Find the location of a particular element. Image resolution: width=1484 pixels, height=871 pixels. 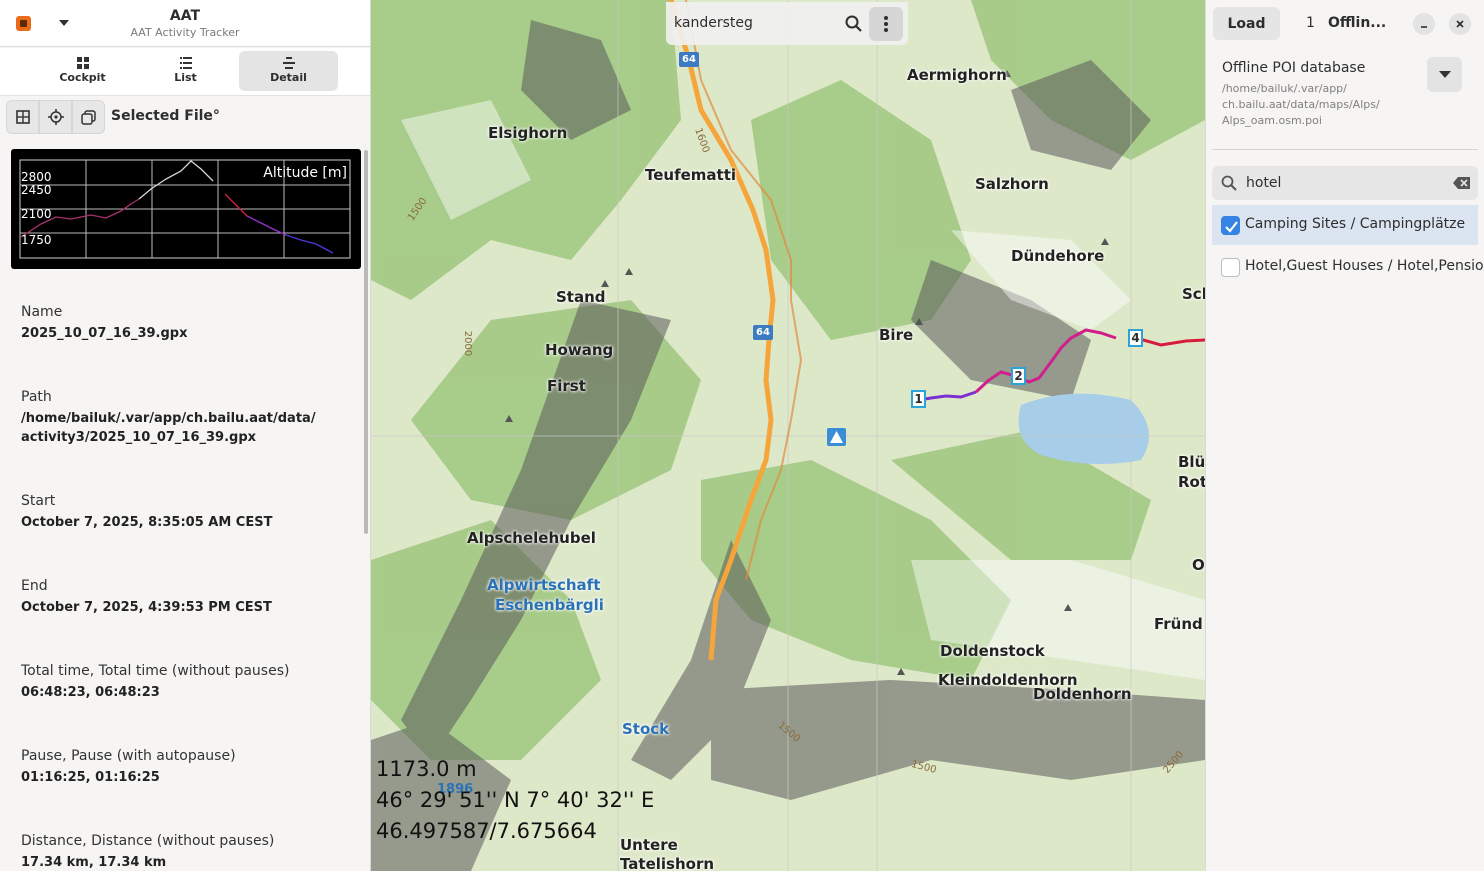

detail-key: Pause, Pause (with autopause) is located at coordinates (128, 756).